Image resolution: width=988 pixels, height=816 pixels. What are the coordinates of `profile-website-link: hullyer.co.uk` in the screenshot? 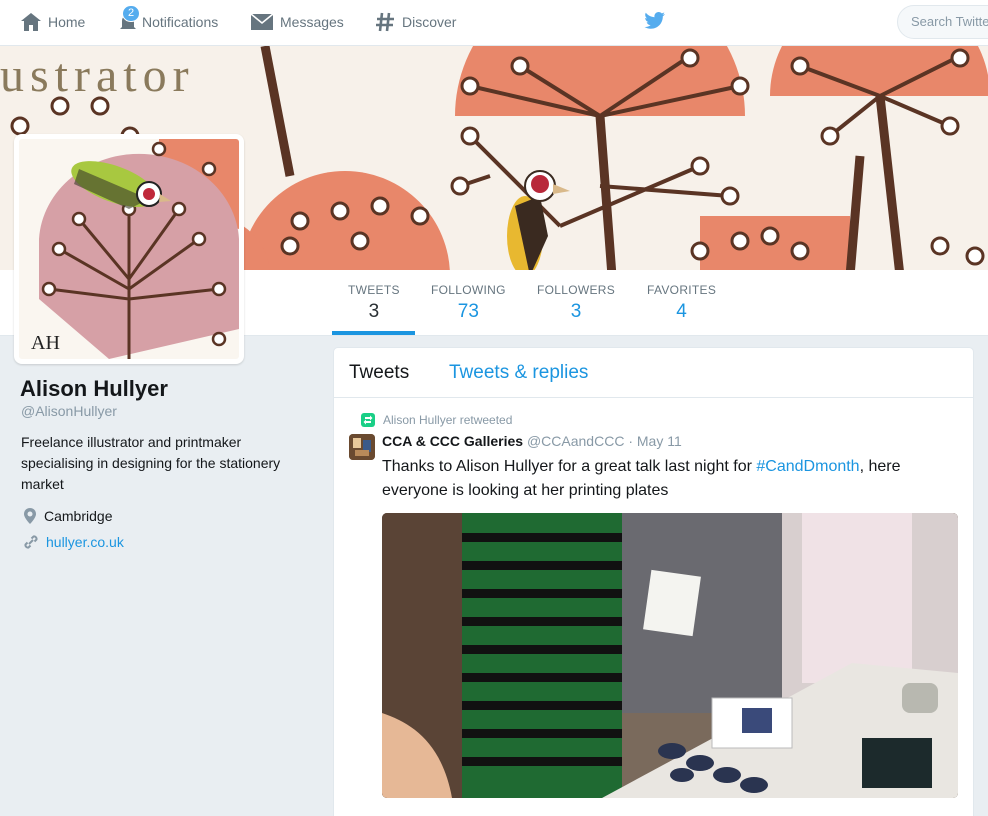 It's located at (85, 542).